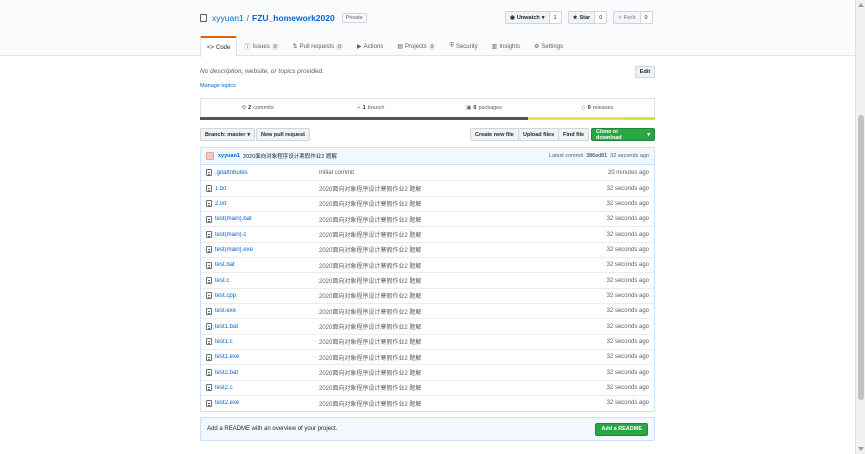  Describe the element at coordinates (210, 156) in the screenshot. I see `avatar` at that location.